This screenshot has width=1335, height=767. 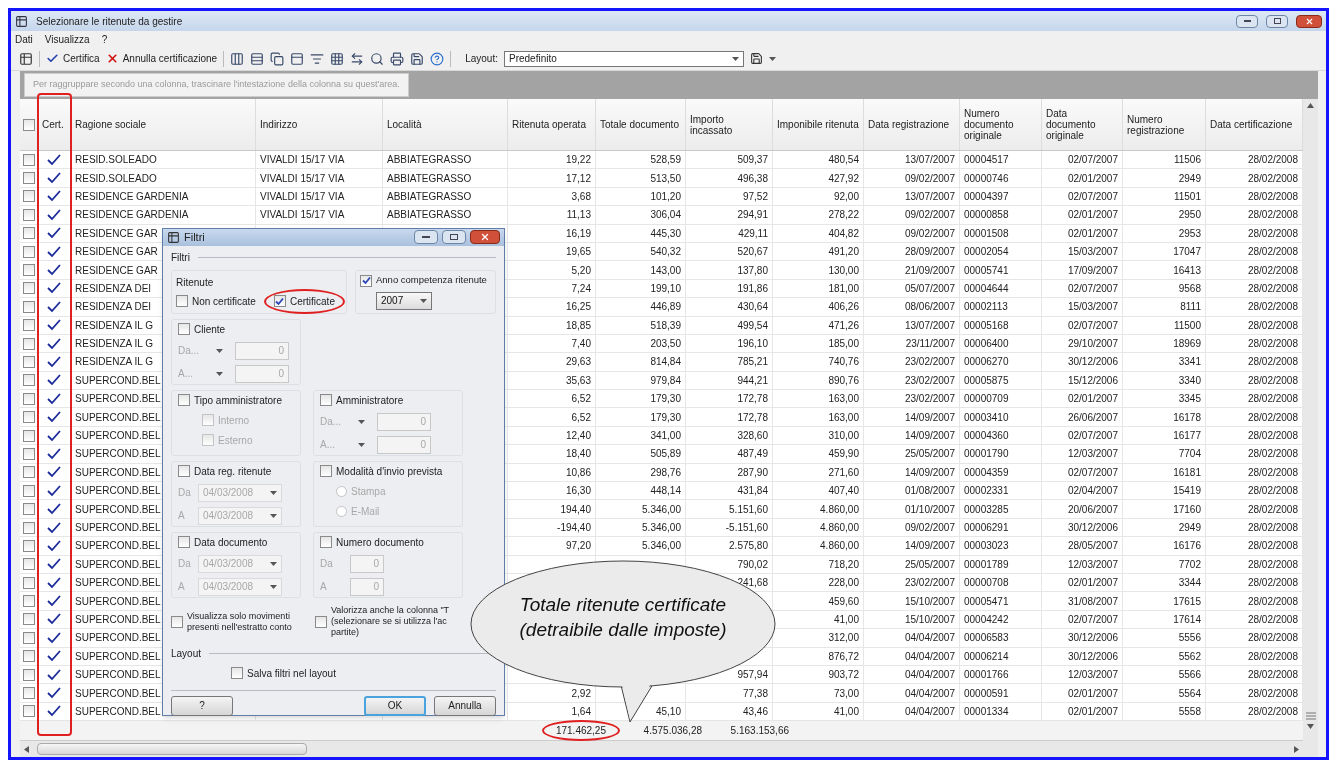 I want to click on column-header: Totale documento, so click(x=639, y=124).